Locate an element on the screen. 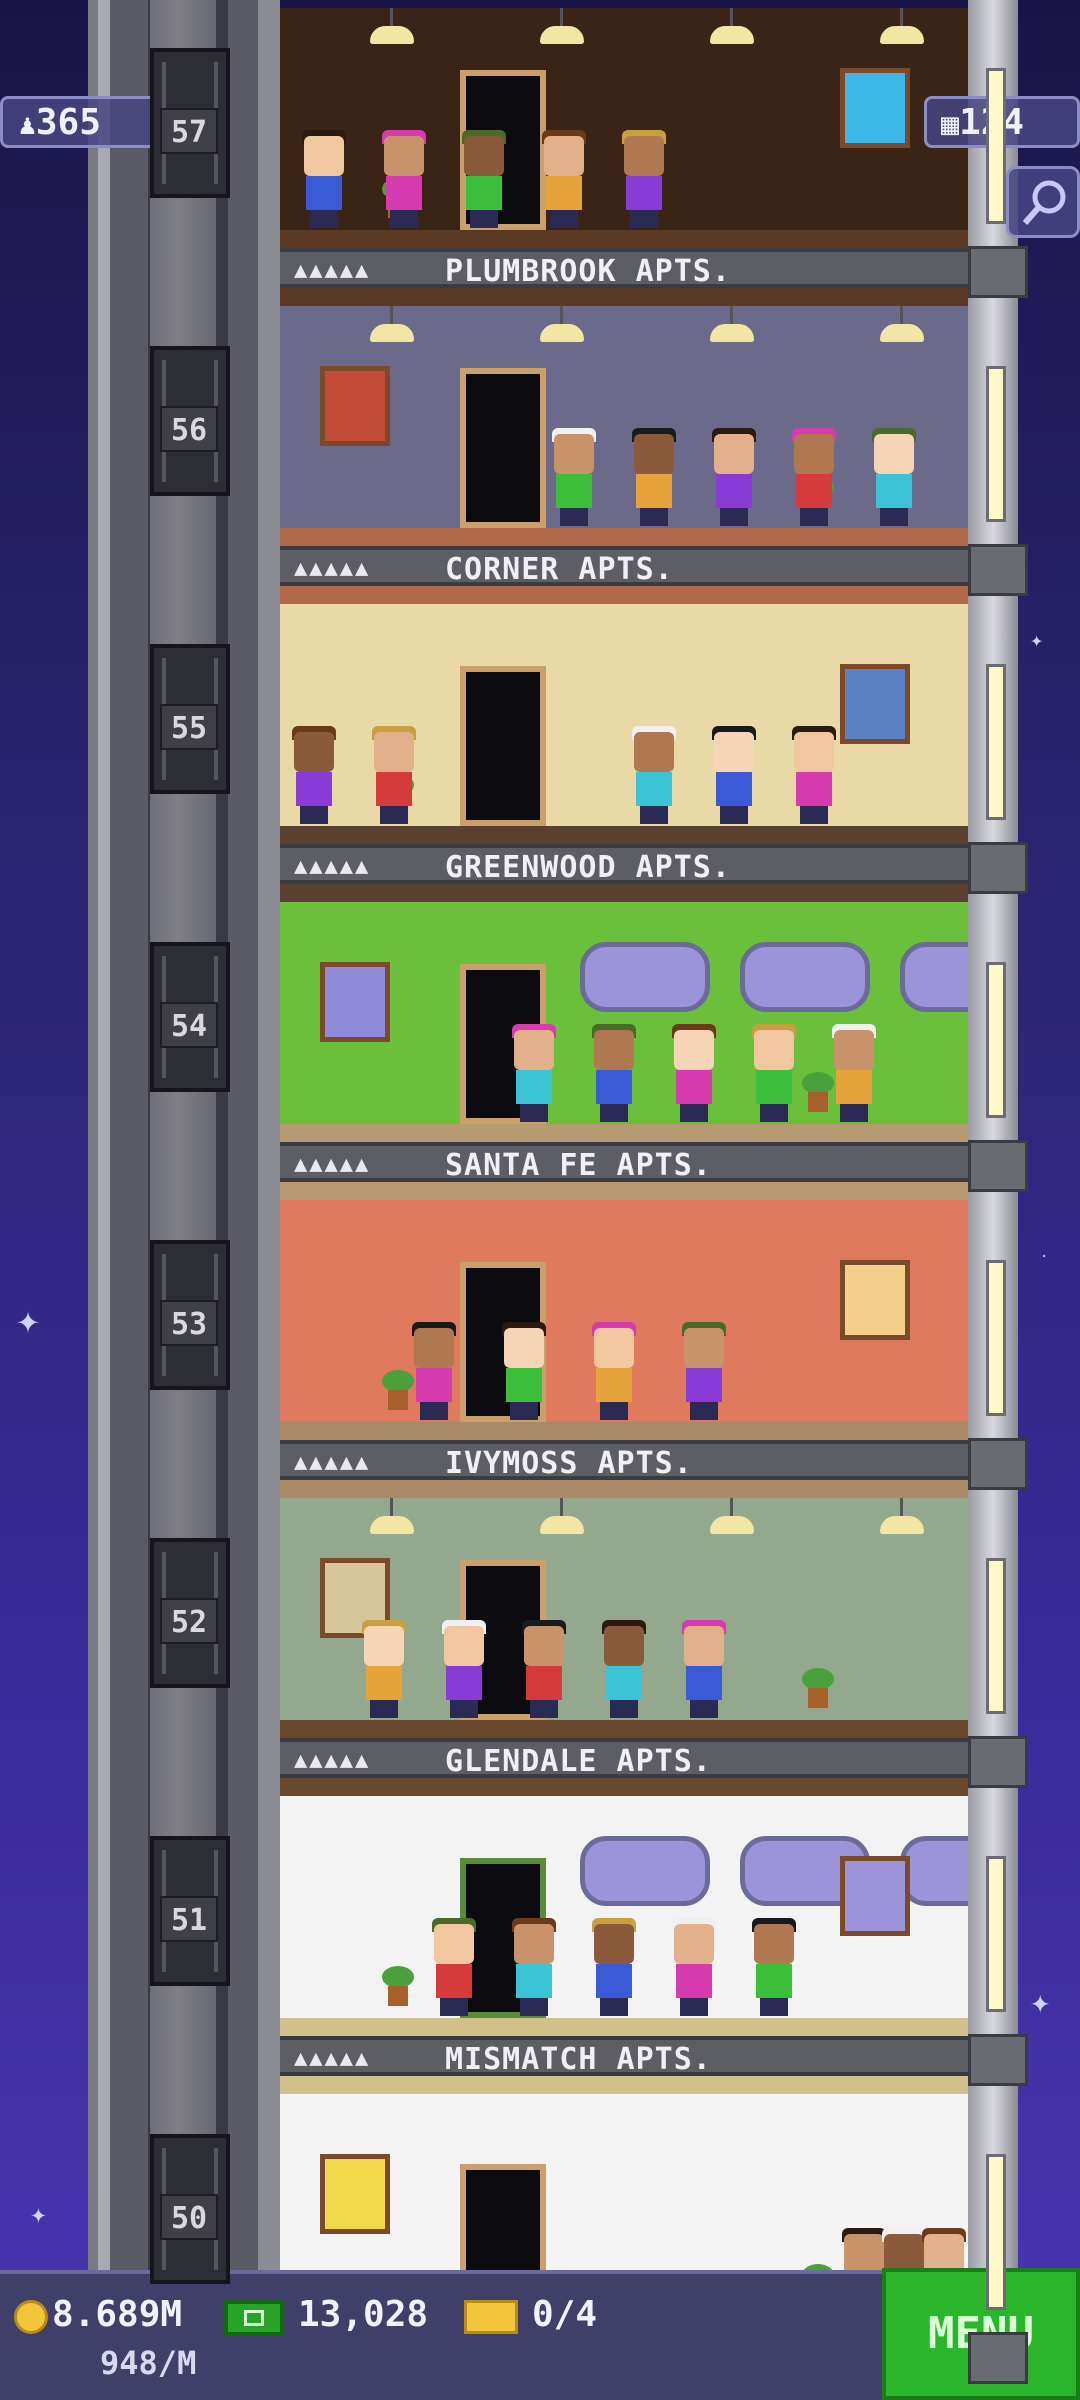  floor-name-bar: ▲▲▲▲▲ GLENDALE APTS. is located at coordinates (624, 1758).